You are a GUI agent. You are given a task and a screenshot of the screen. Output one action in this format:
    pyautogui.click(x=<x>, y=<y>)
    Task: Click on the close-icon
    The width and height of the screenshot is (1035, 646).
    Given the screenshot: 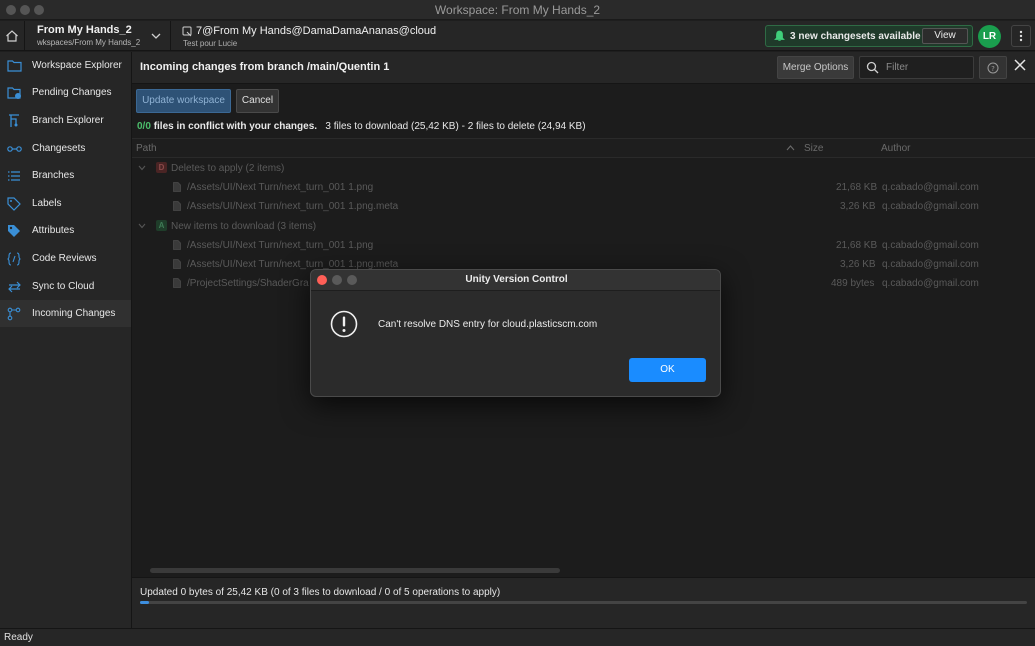 What is the action you would take?
    pyautogui.click(x=1020, y=65)
    